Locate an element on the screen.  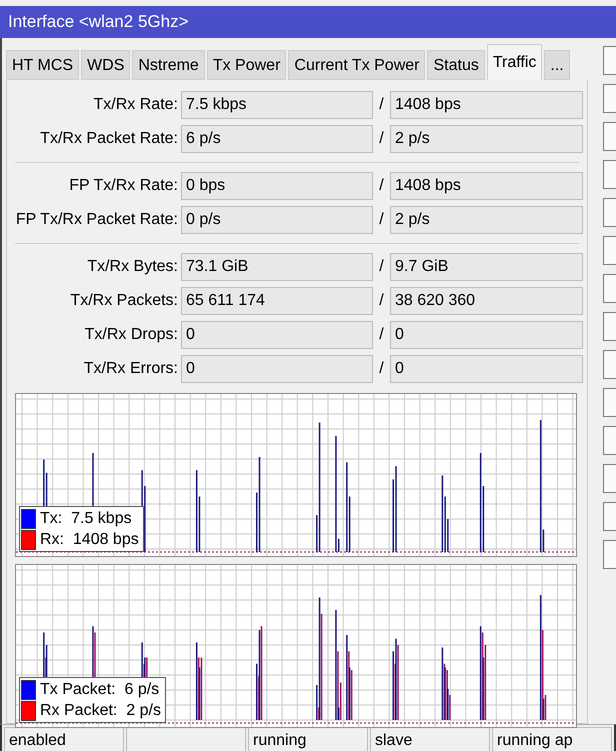
field-label: Tx/Rx Packet Rate: is located at coordinates (108, 139).